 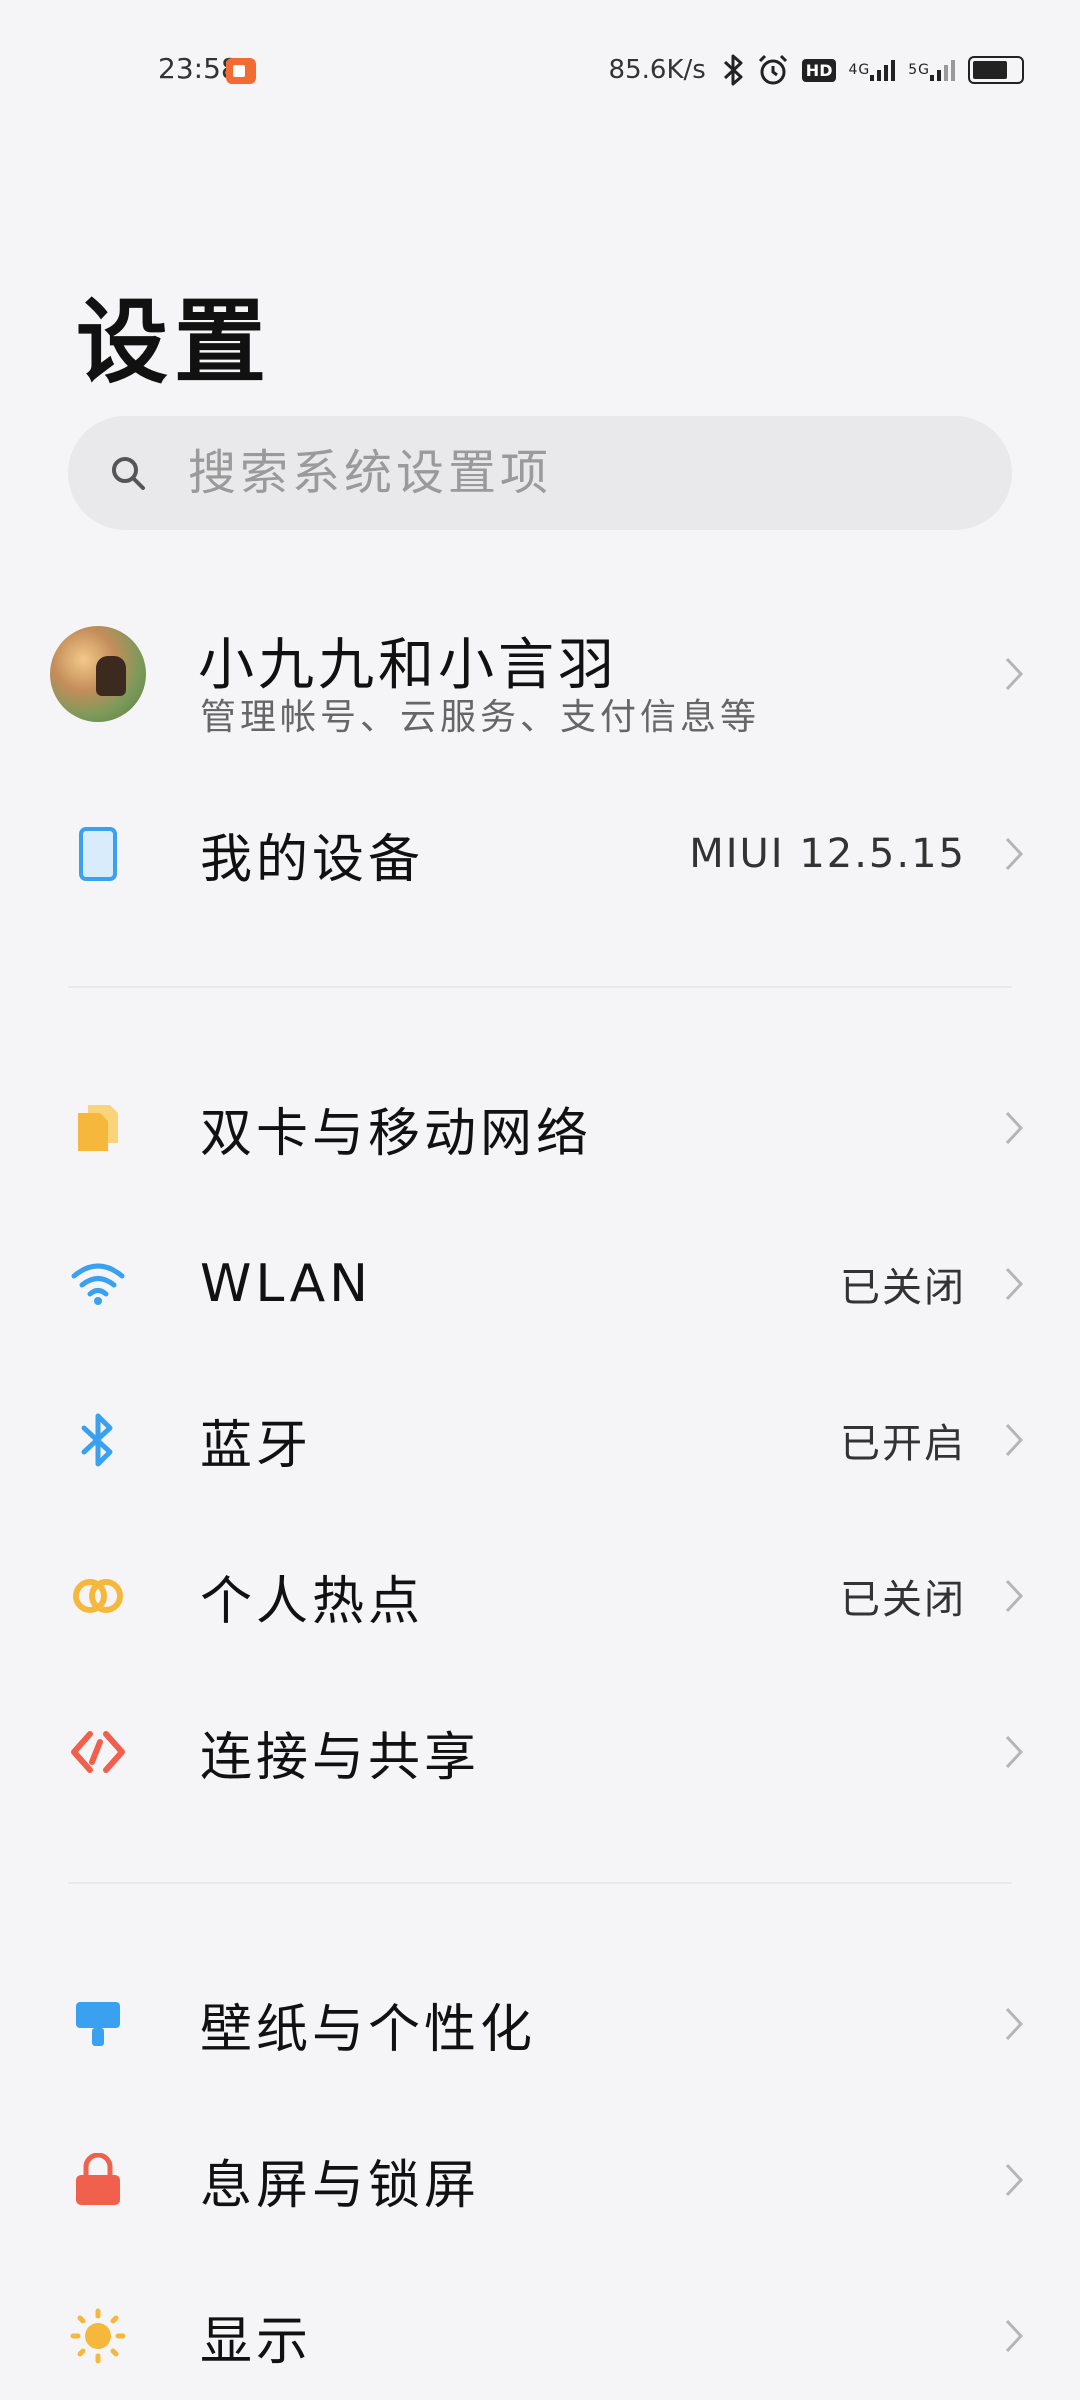 I want to click on settings-item-value: 已开启, so click(x=903, y=1444).